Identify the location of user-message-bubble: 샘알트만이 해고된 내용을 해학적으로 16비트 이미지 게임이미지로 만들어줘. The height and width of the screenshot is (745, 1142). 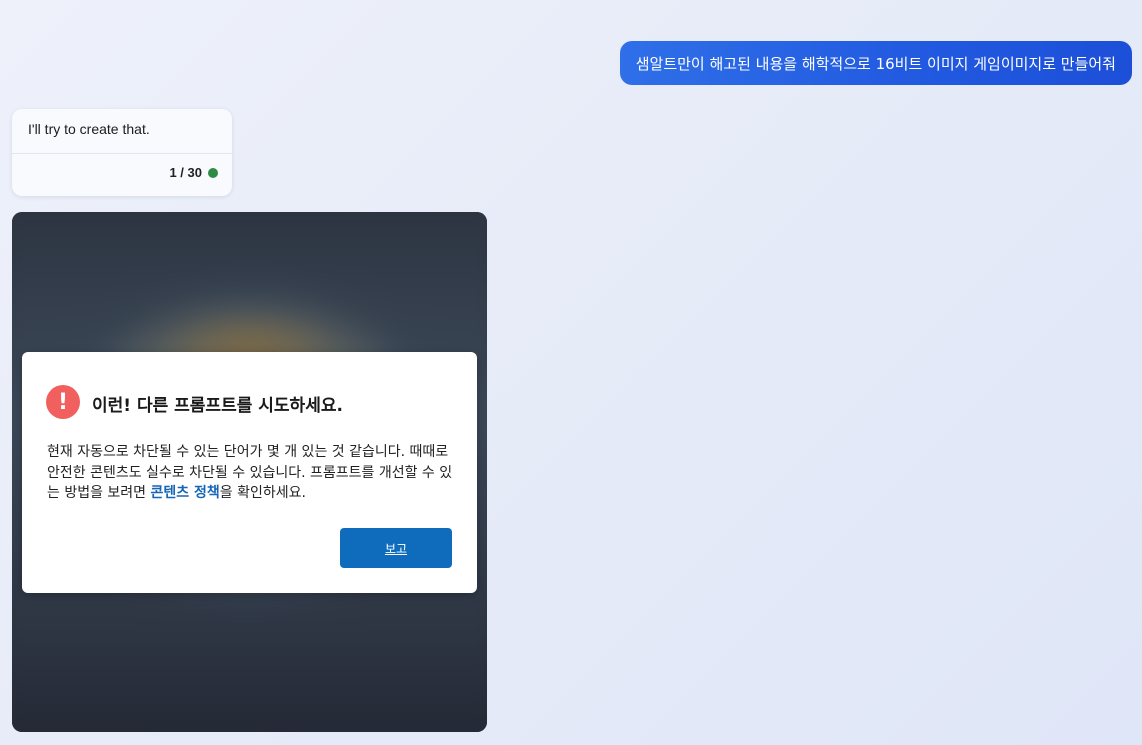
(875, 63).